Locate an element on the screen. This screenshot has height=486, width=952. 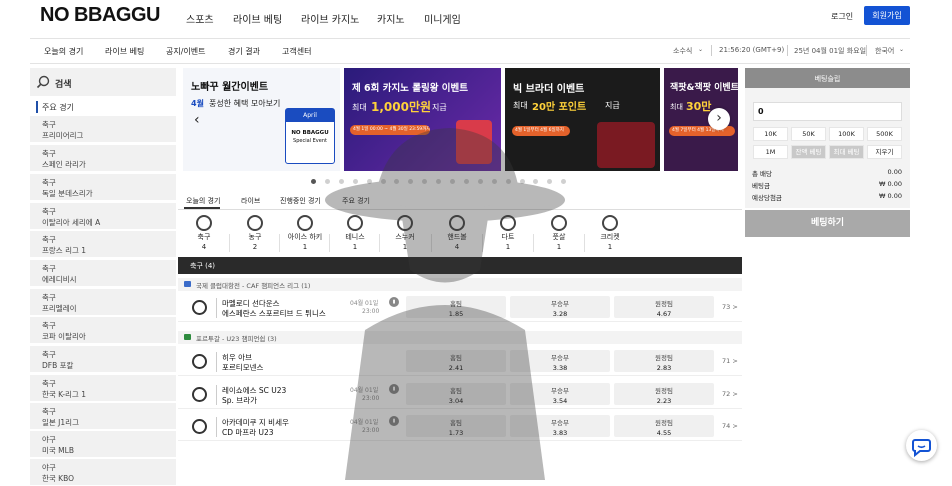
sidebar-item: 축구 프리미어리그 is located at coordinates (103, 129).